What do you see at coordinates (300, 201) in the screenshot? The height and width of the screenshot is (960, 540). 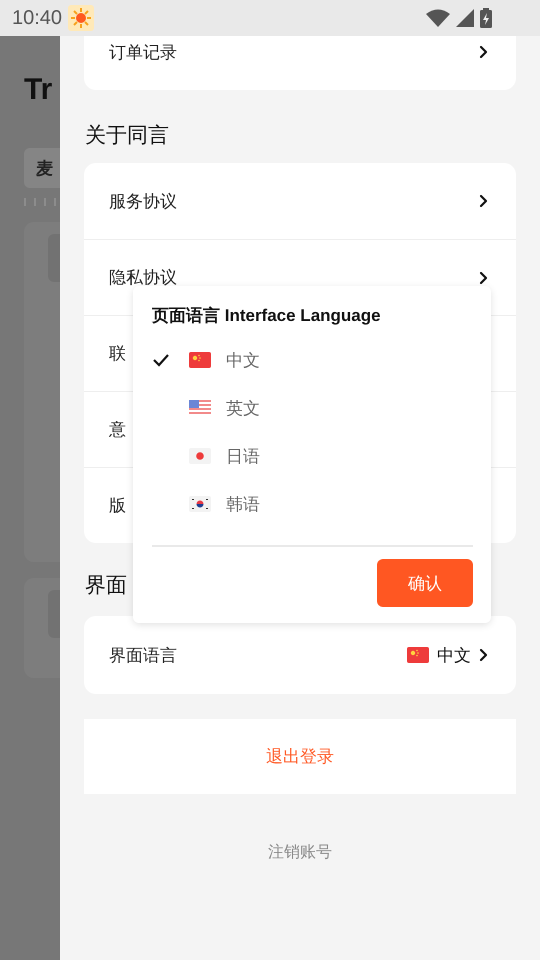 I see `list-row: 服务协议` at bounding box center [300, 201].